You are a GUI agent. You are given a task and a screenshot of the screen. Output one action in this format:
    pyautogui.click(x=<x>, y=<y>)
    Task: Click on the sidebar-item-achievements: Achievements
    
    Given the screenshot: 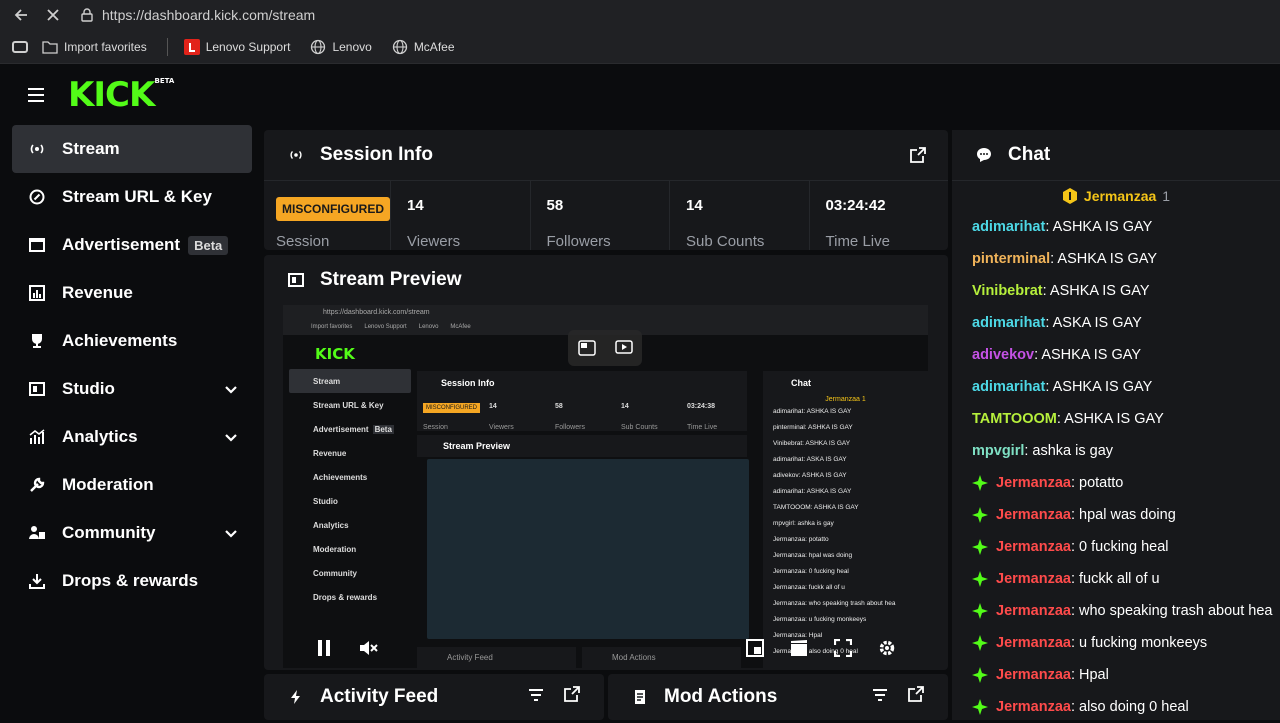 What is the action you would take?
    pyautogui.click(x=132, y=341)
    